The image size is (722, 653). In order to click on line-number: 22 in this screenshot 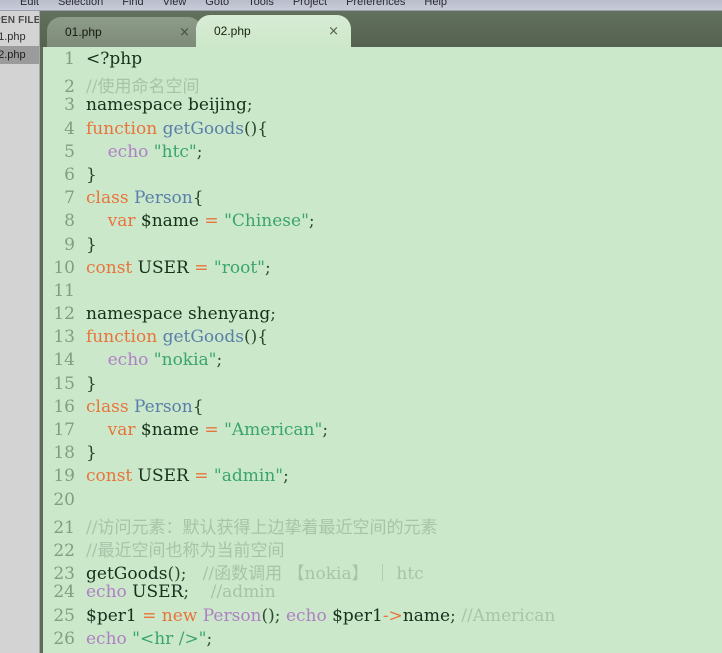, I will do `click(64, 550)`.